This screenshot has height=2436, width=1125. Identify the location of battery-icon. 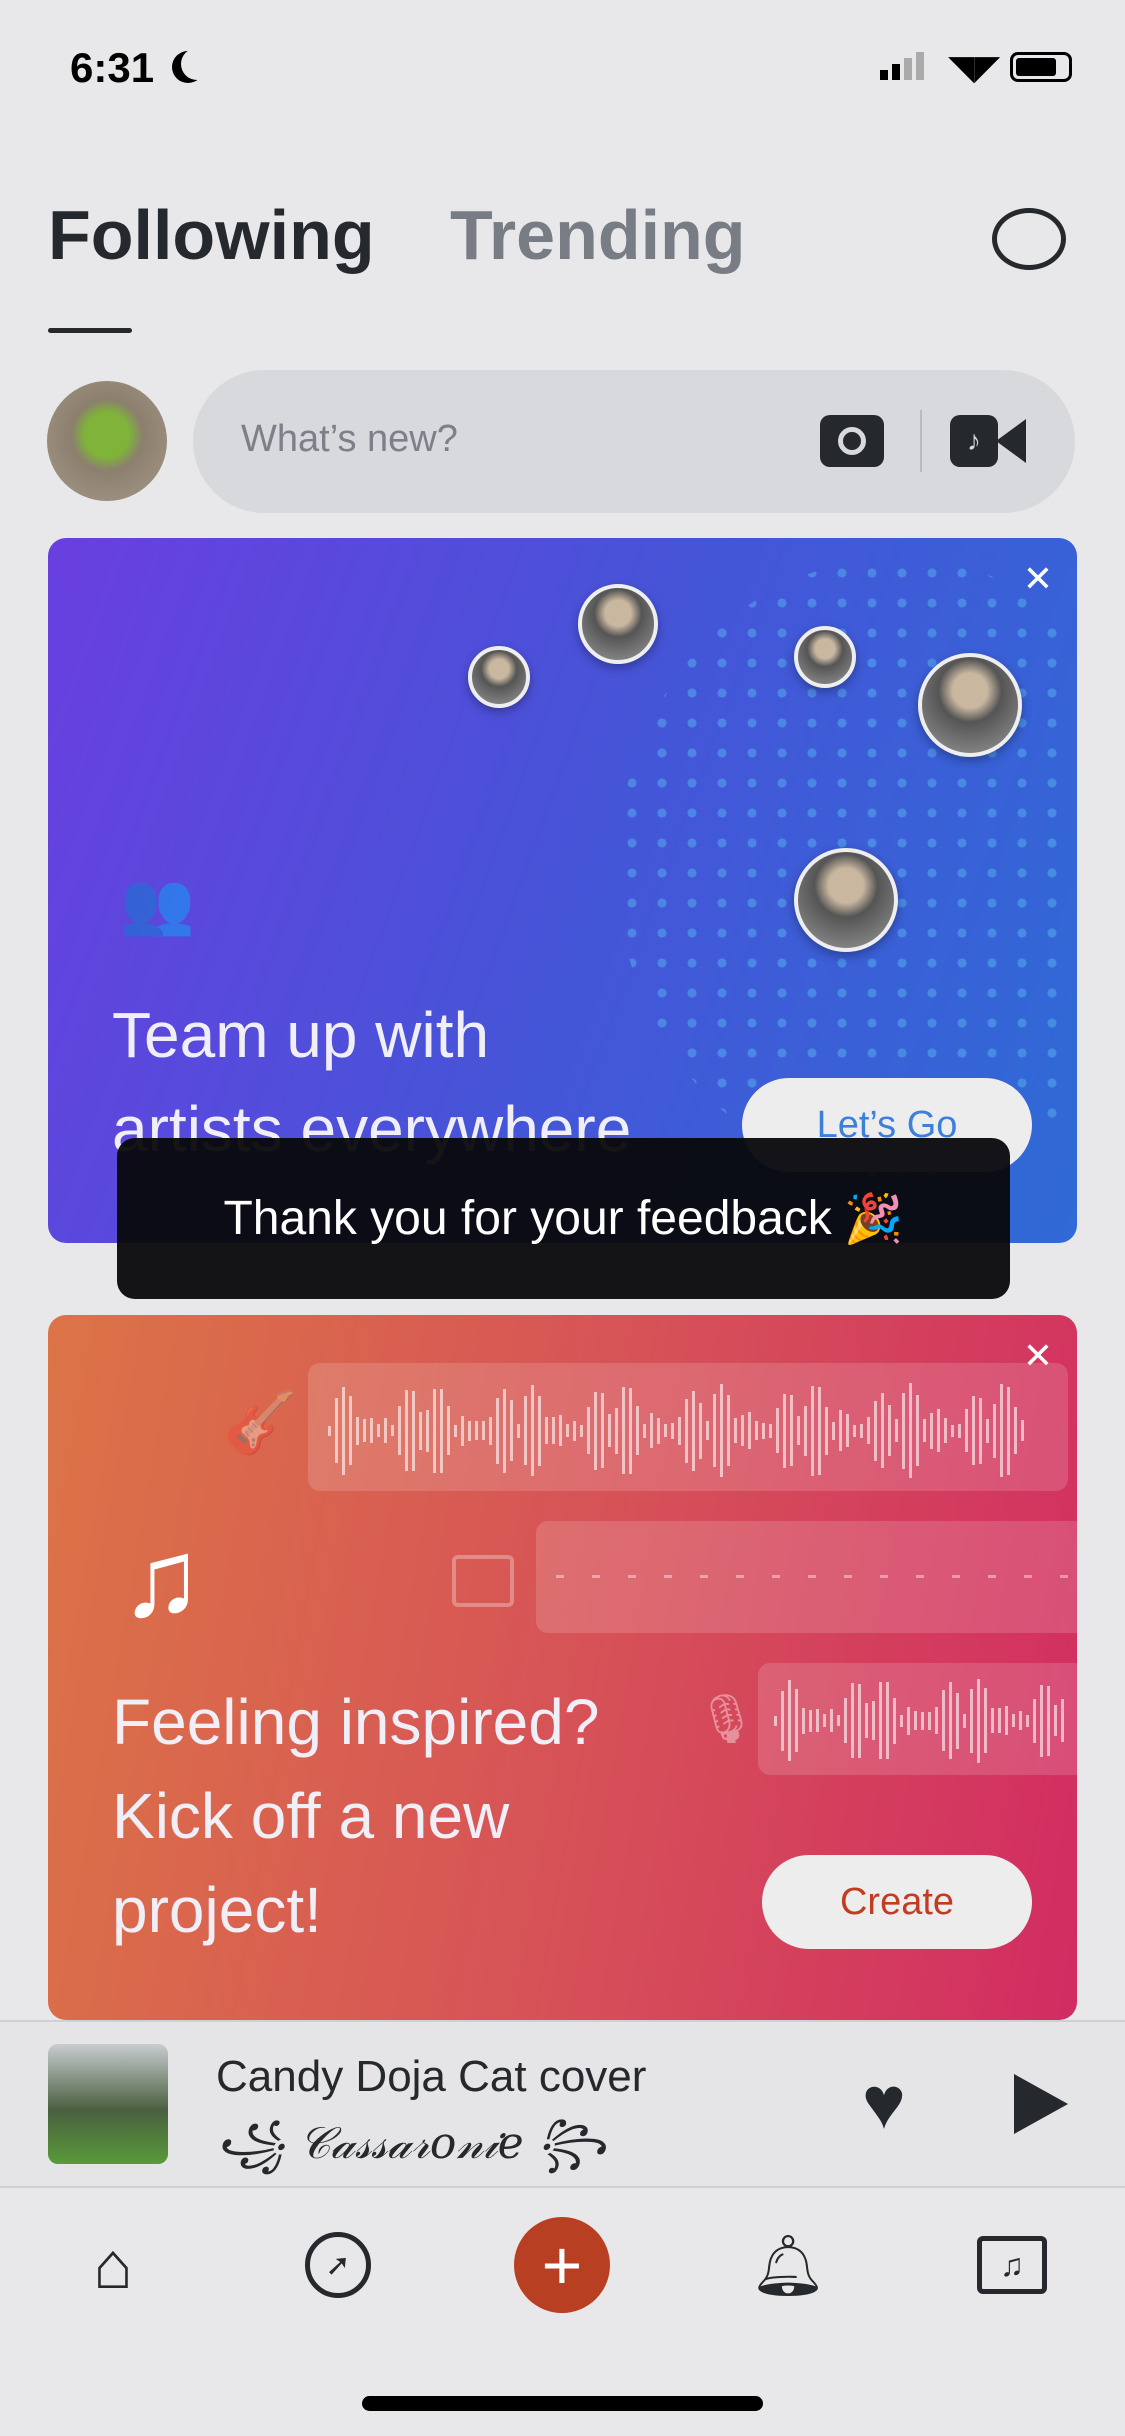
(1041, 67).